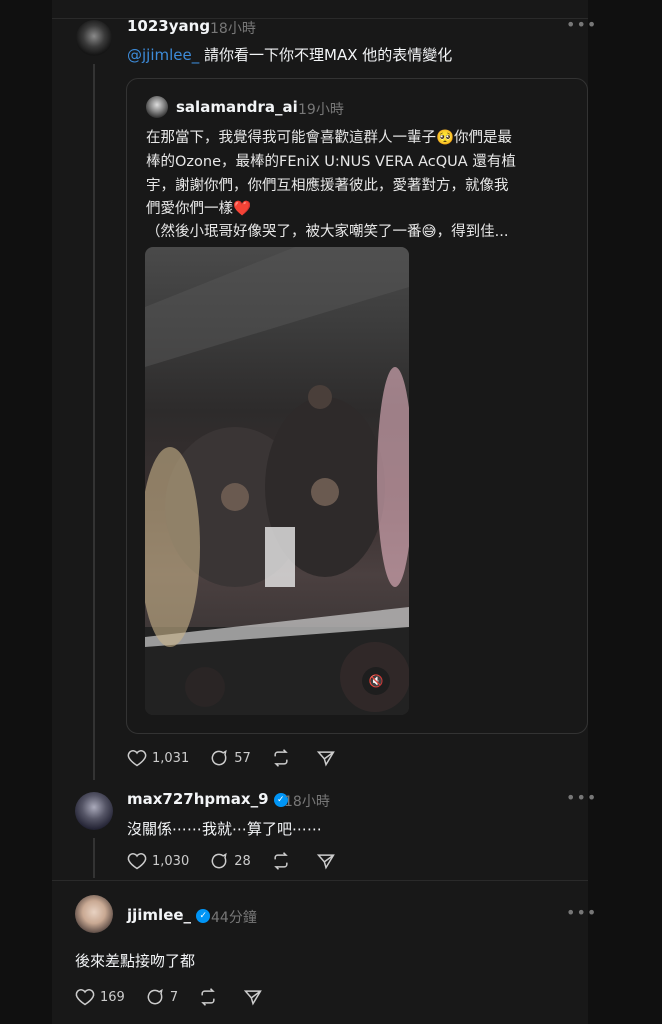  What do you see at coordinates (159, 915) in the screenshot?
I see `post-author-name: jjimlee_` at bounding box center [159, 915].